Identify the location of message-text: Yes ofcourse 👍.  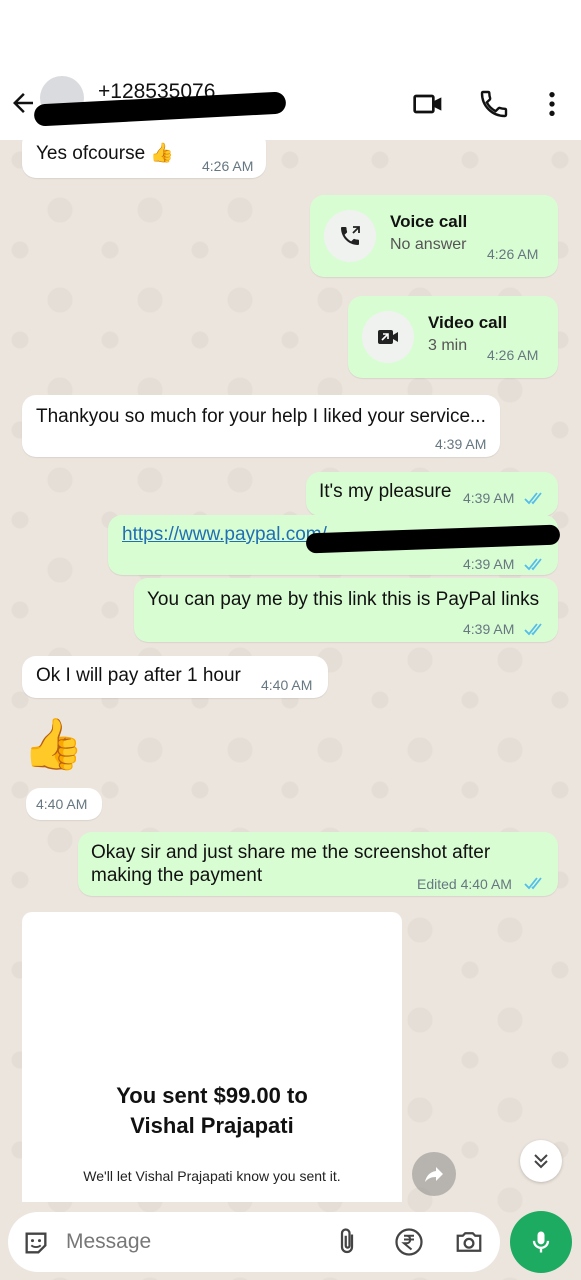
(105, 153).